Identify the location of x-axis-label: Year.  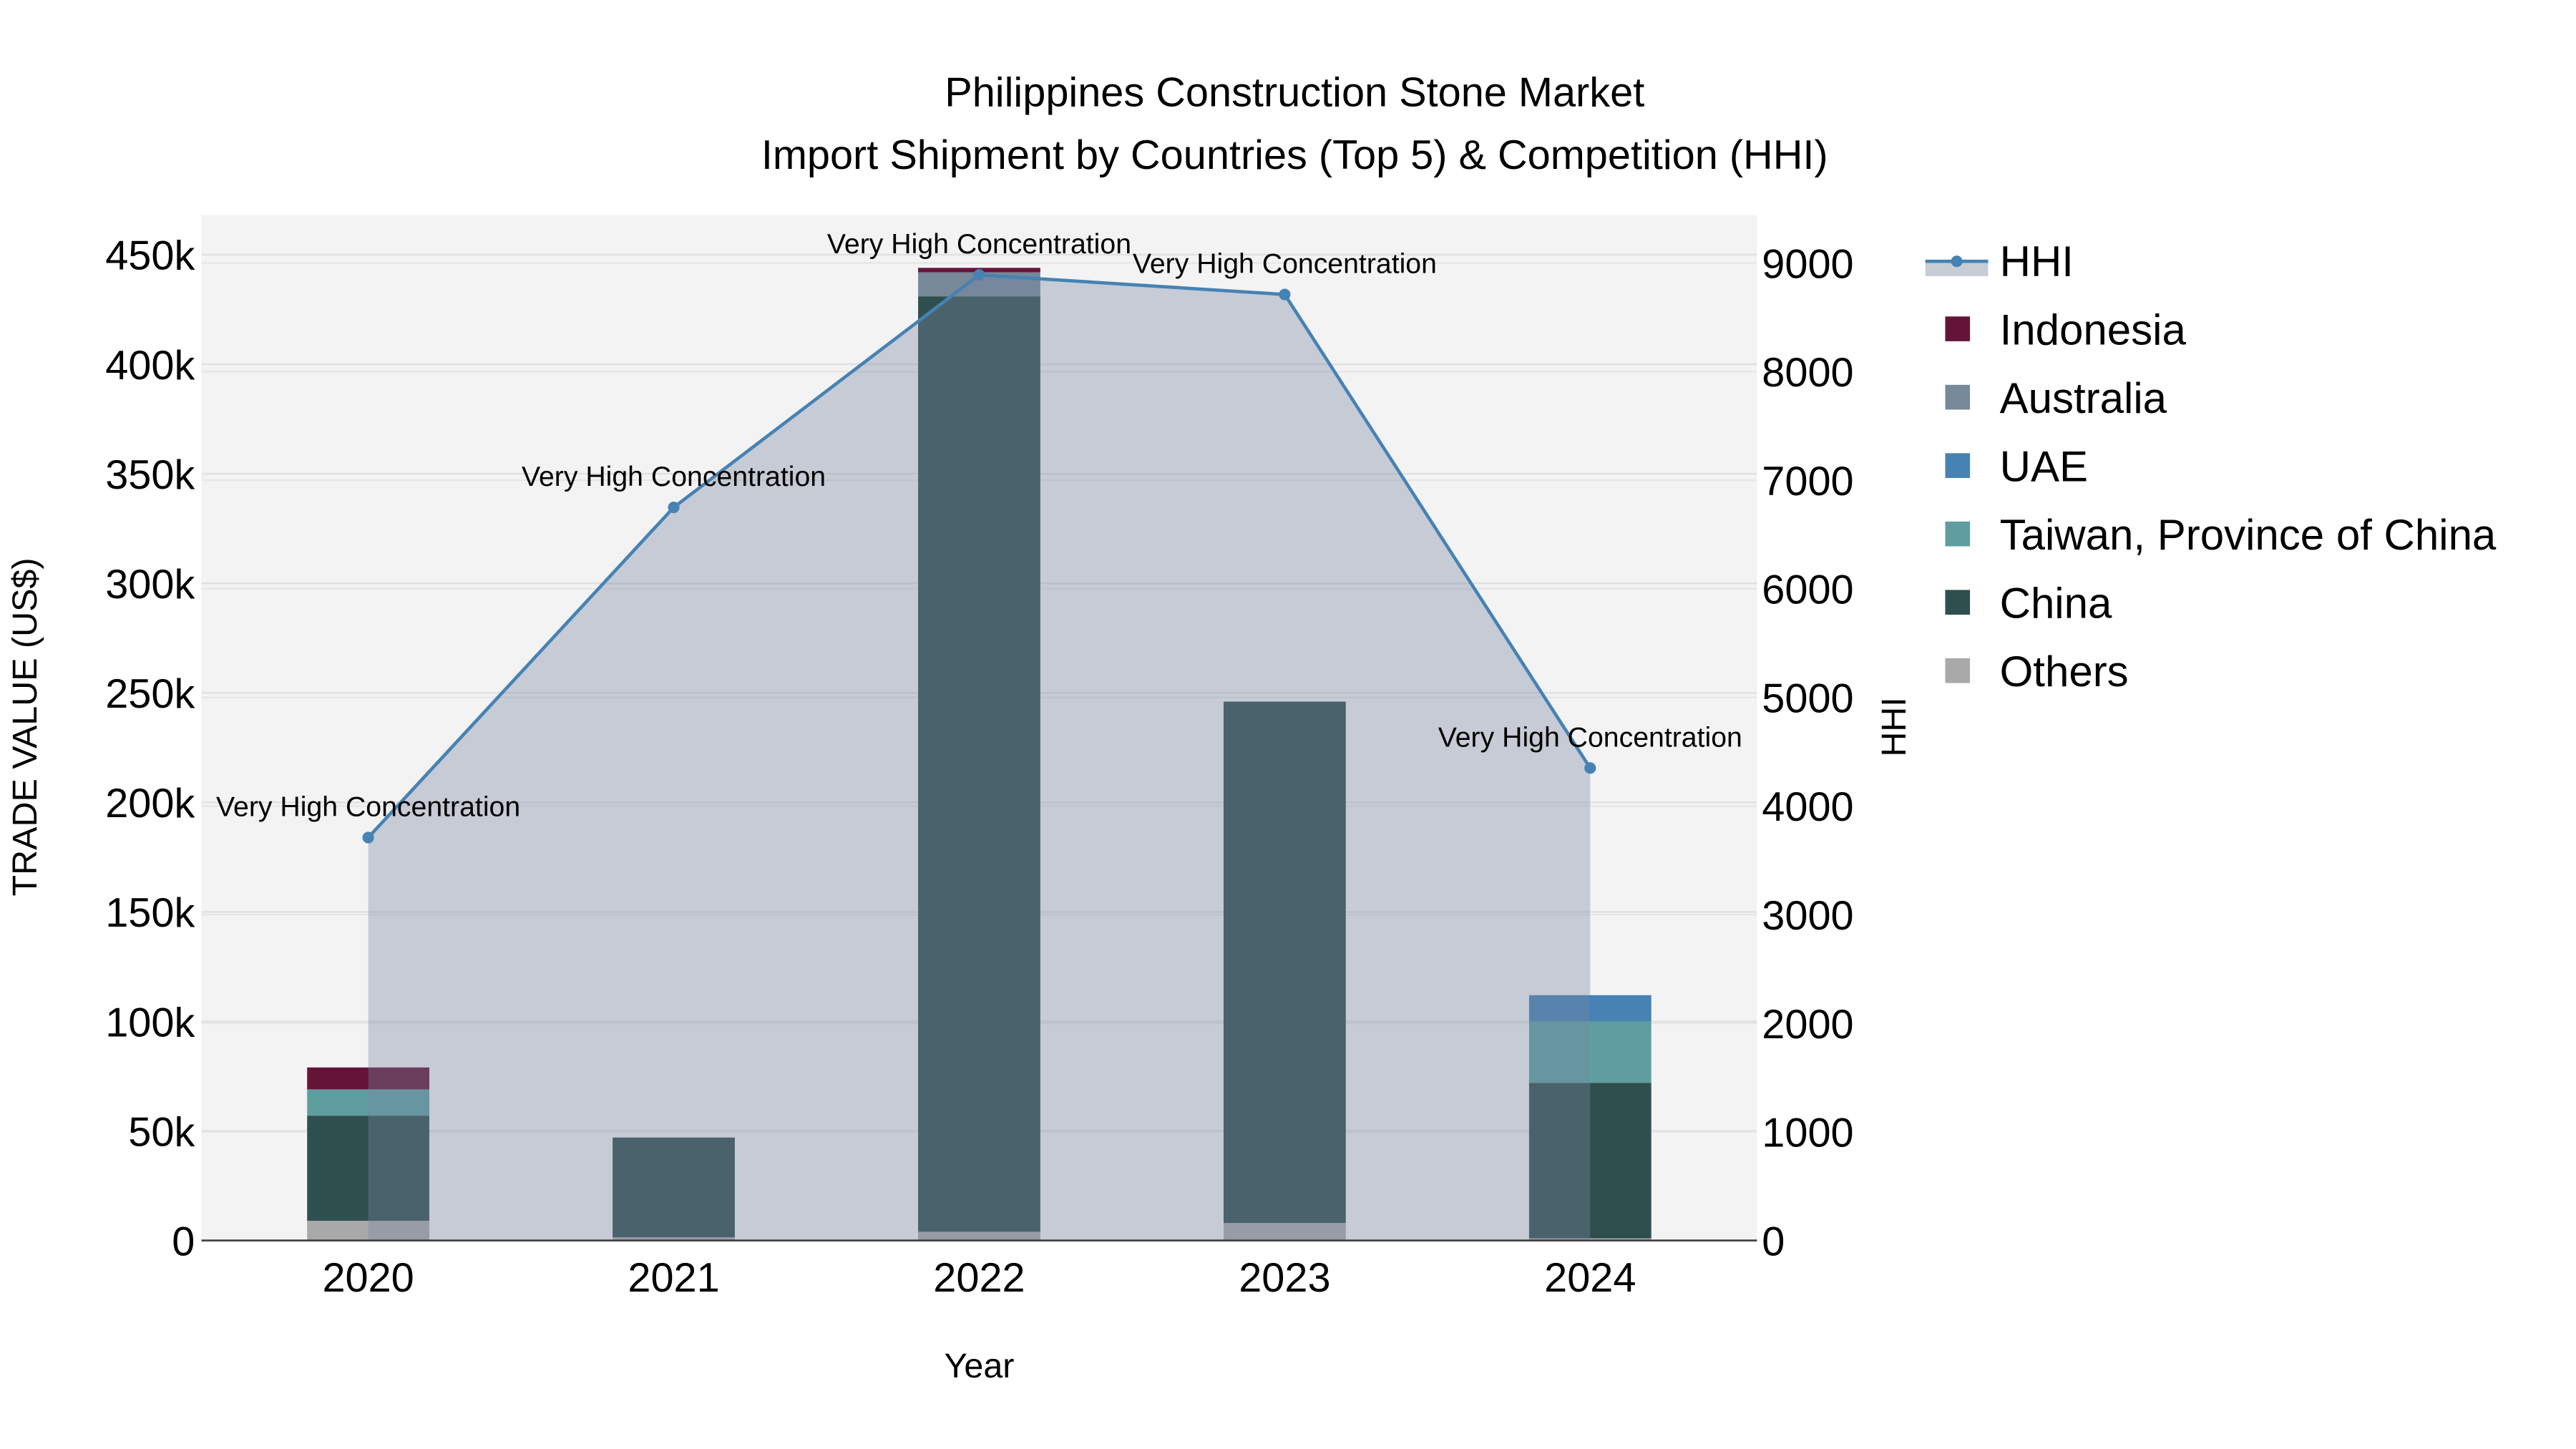
(980, 1366).